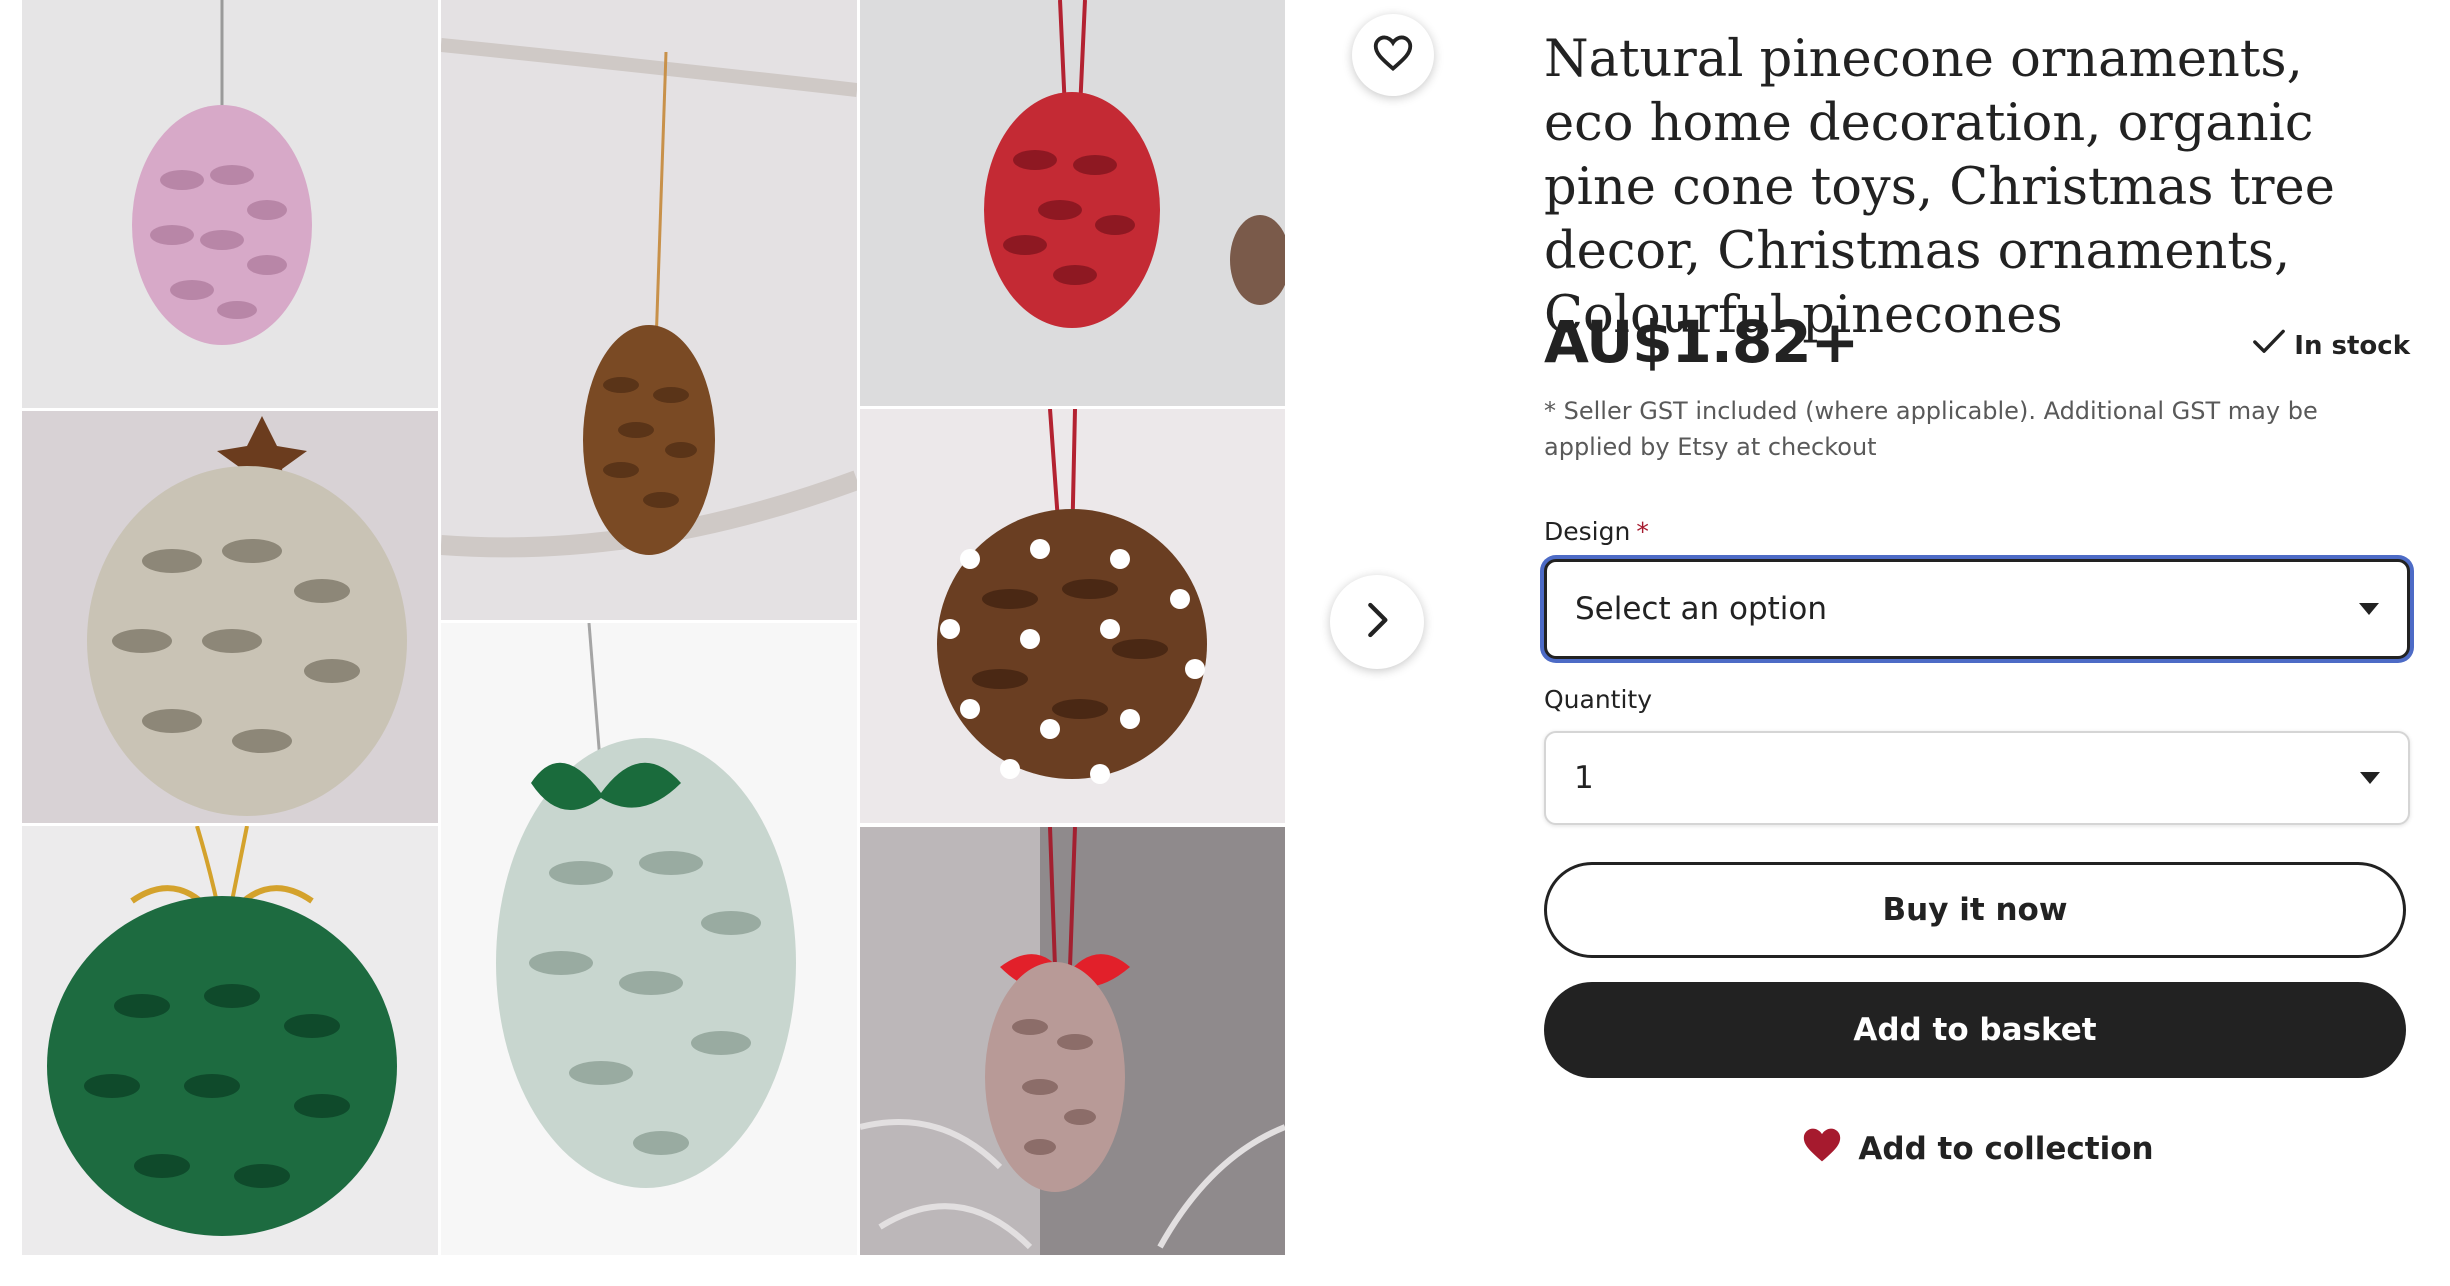 The width and height of the screenshot is (2450, 1286). Describe the element at coordinates (2269, 345) in the screenshot. I see `checkmark-icon` at that location.